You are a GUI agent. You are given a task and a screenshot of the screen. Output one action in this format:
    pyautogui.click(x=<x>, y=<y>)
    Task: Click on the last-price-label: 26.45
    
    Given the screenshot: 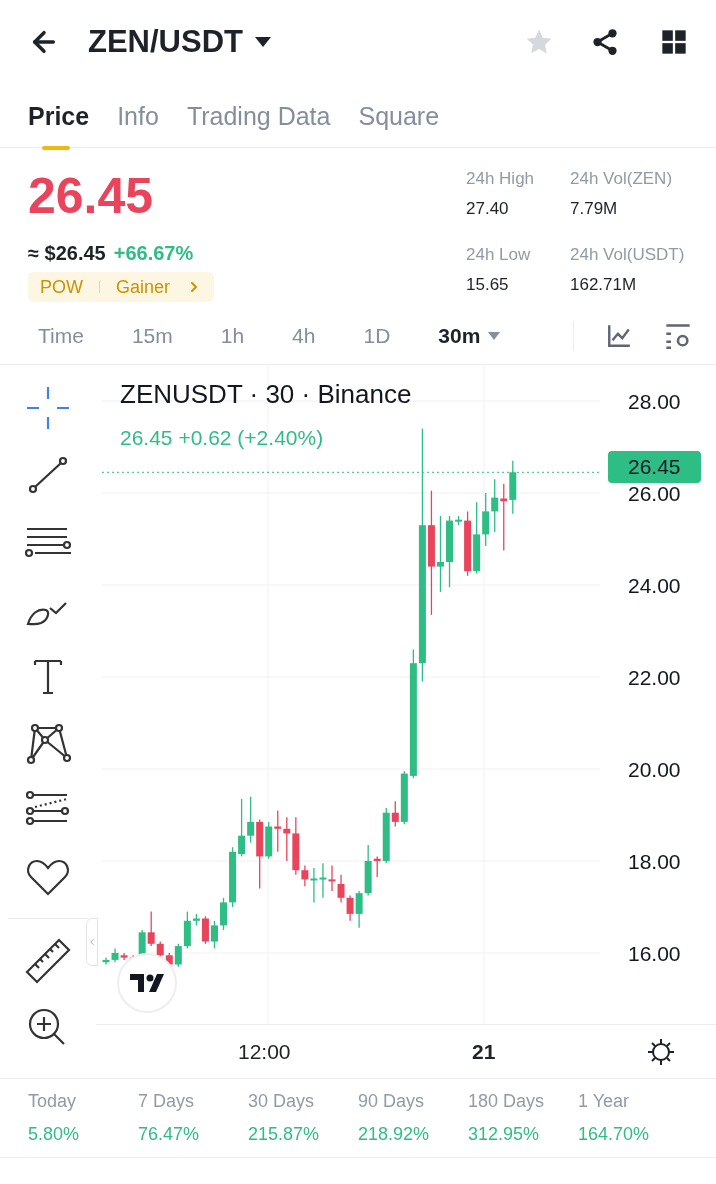 What is the action you would take?
    pyautogui.click(x=654, y=467)
    